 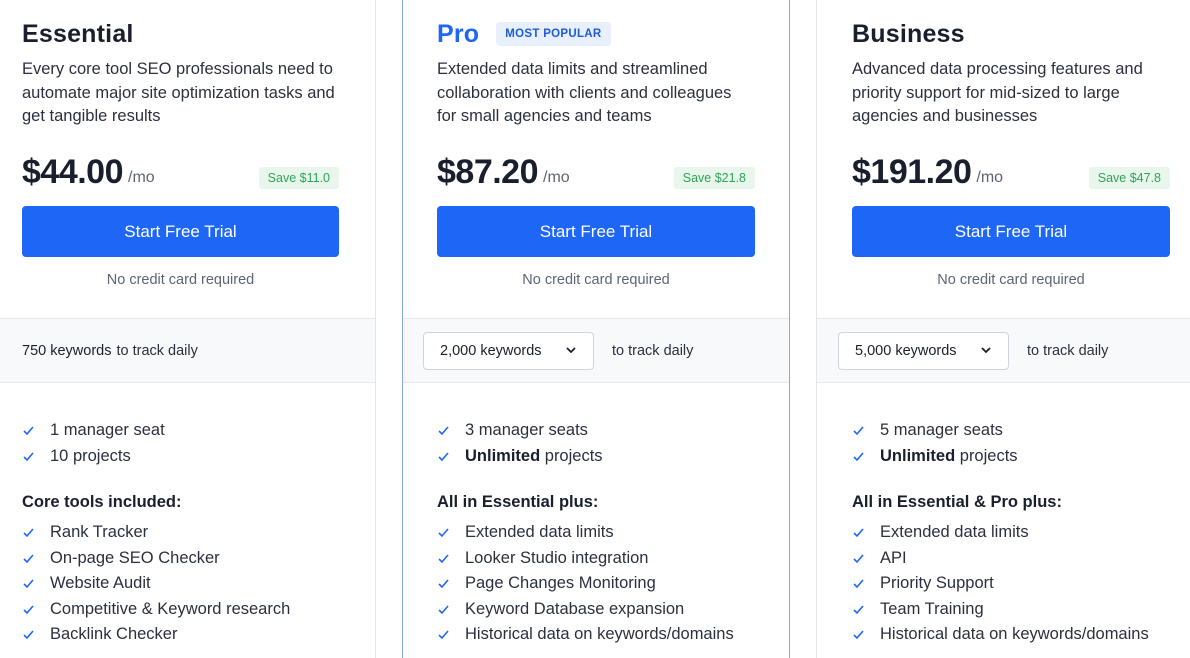 I want to click on feature-label: Keyword Database expansion, so click(x=575, y=608).